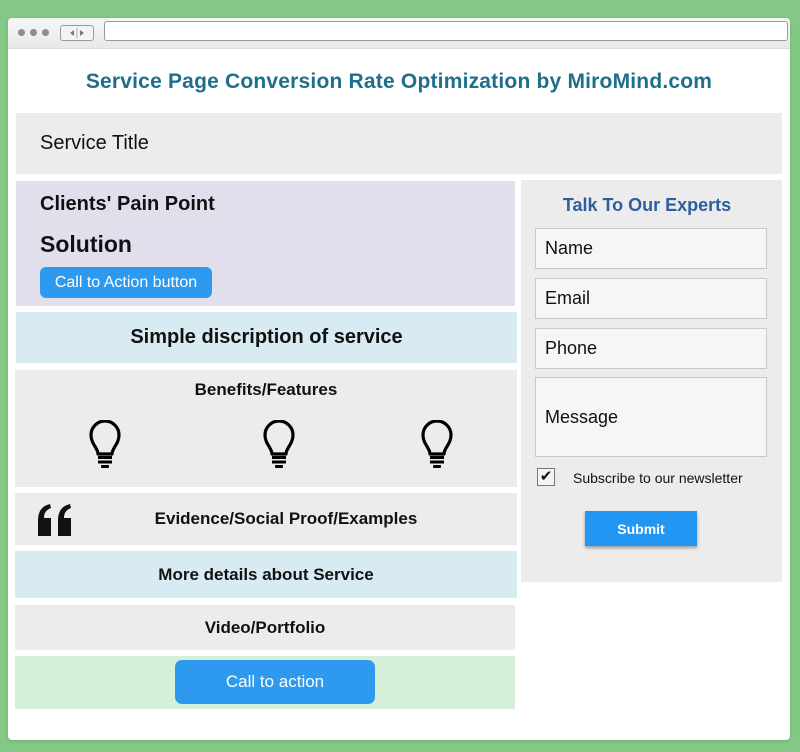 The width and height of the screenshot is (800, 752). I want to click on video-portfolio-text: Video/Portfolio, so click(265, 627).